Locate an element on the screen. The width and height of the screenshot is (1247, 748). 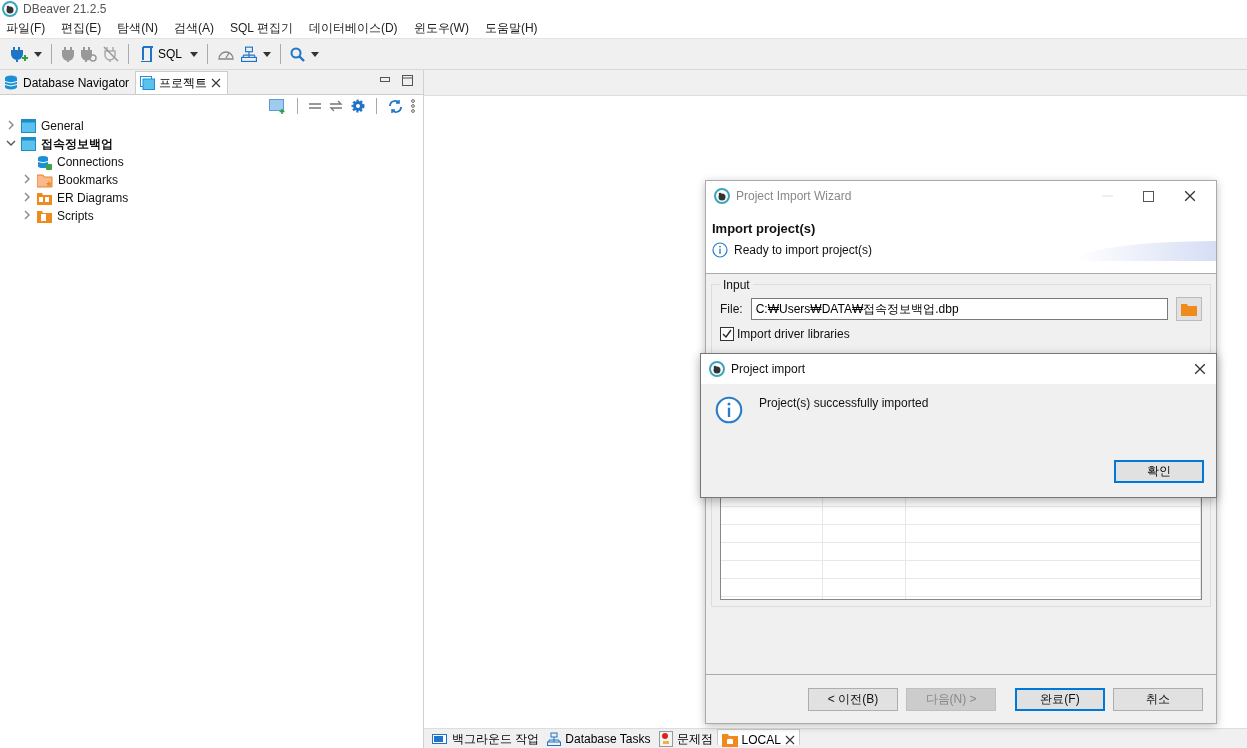
wizard-message: Ready to import project(s) is located at coordinates (803, 250).